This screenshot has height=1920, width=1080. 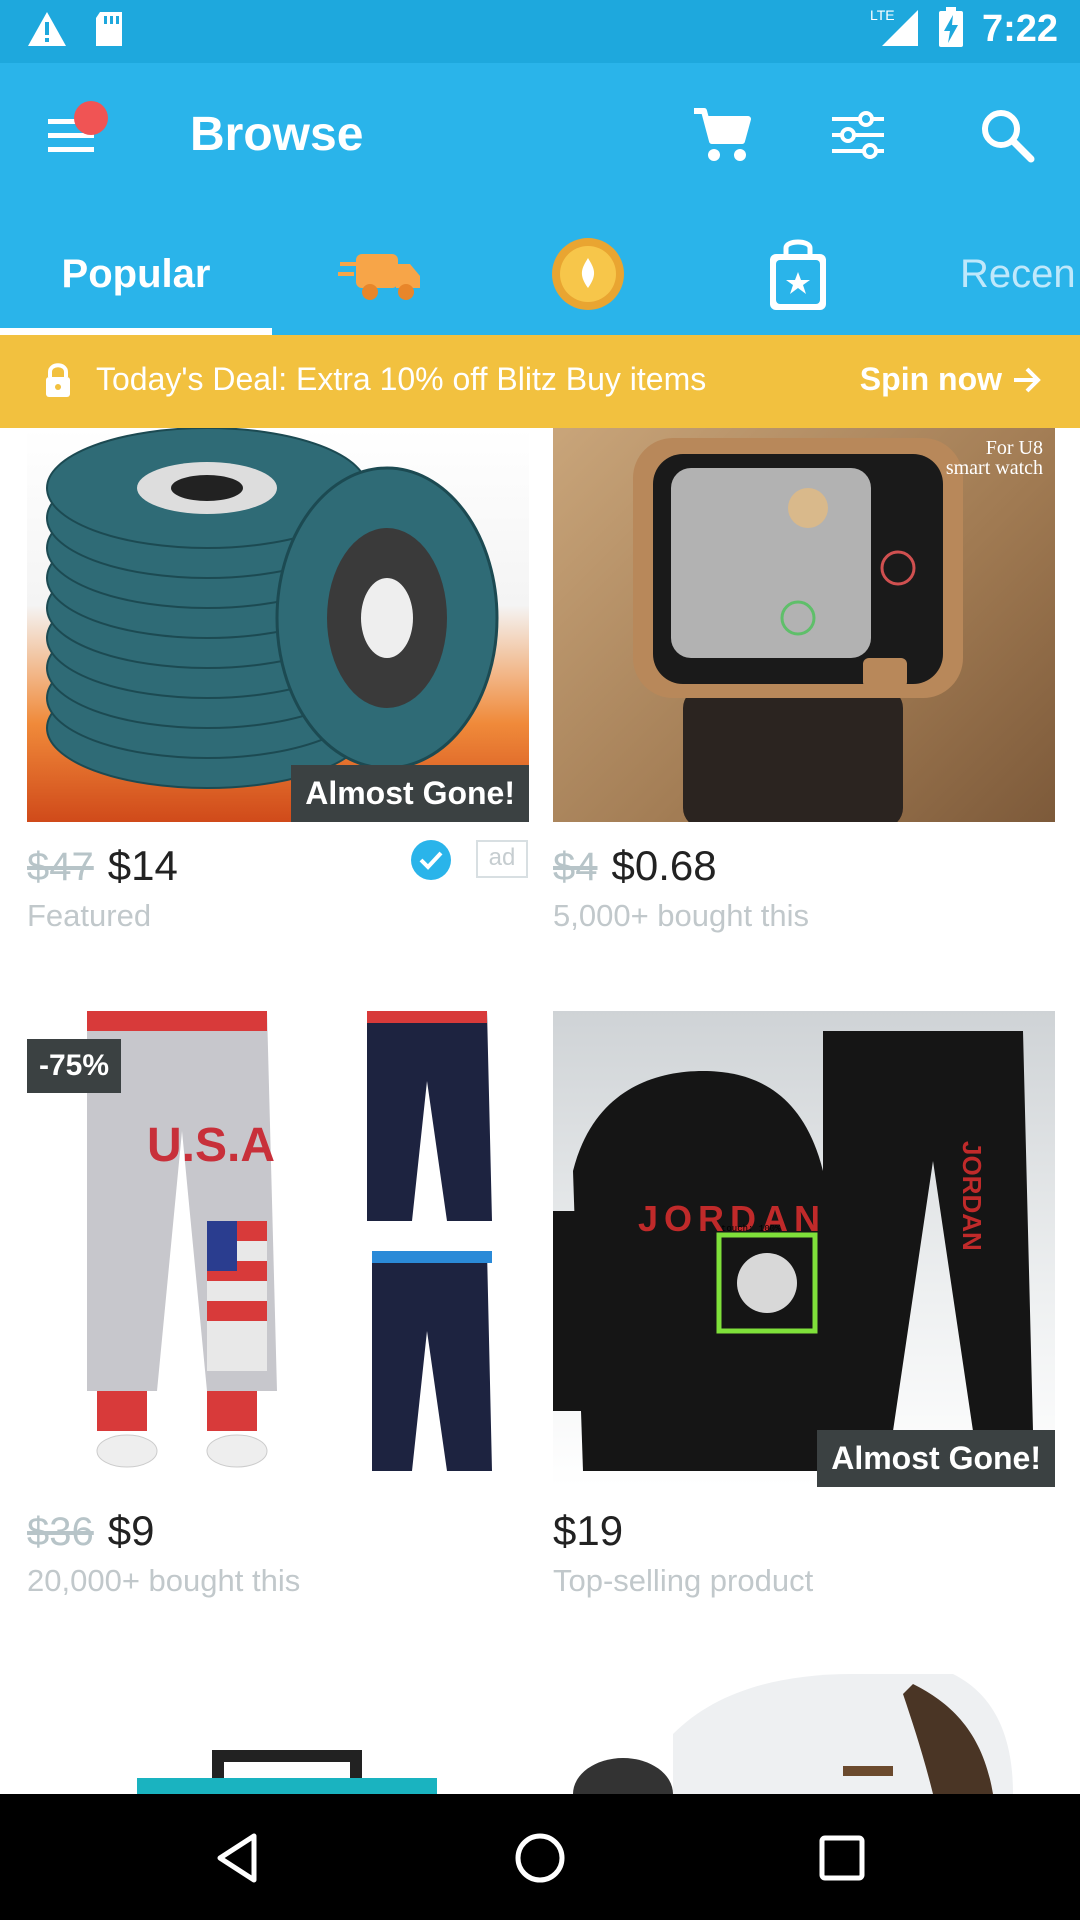 I want to click on search-button, so click(x=1007, y=135).